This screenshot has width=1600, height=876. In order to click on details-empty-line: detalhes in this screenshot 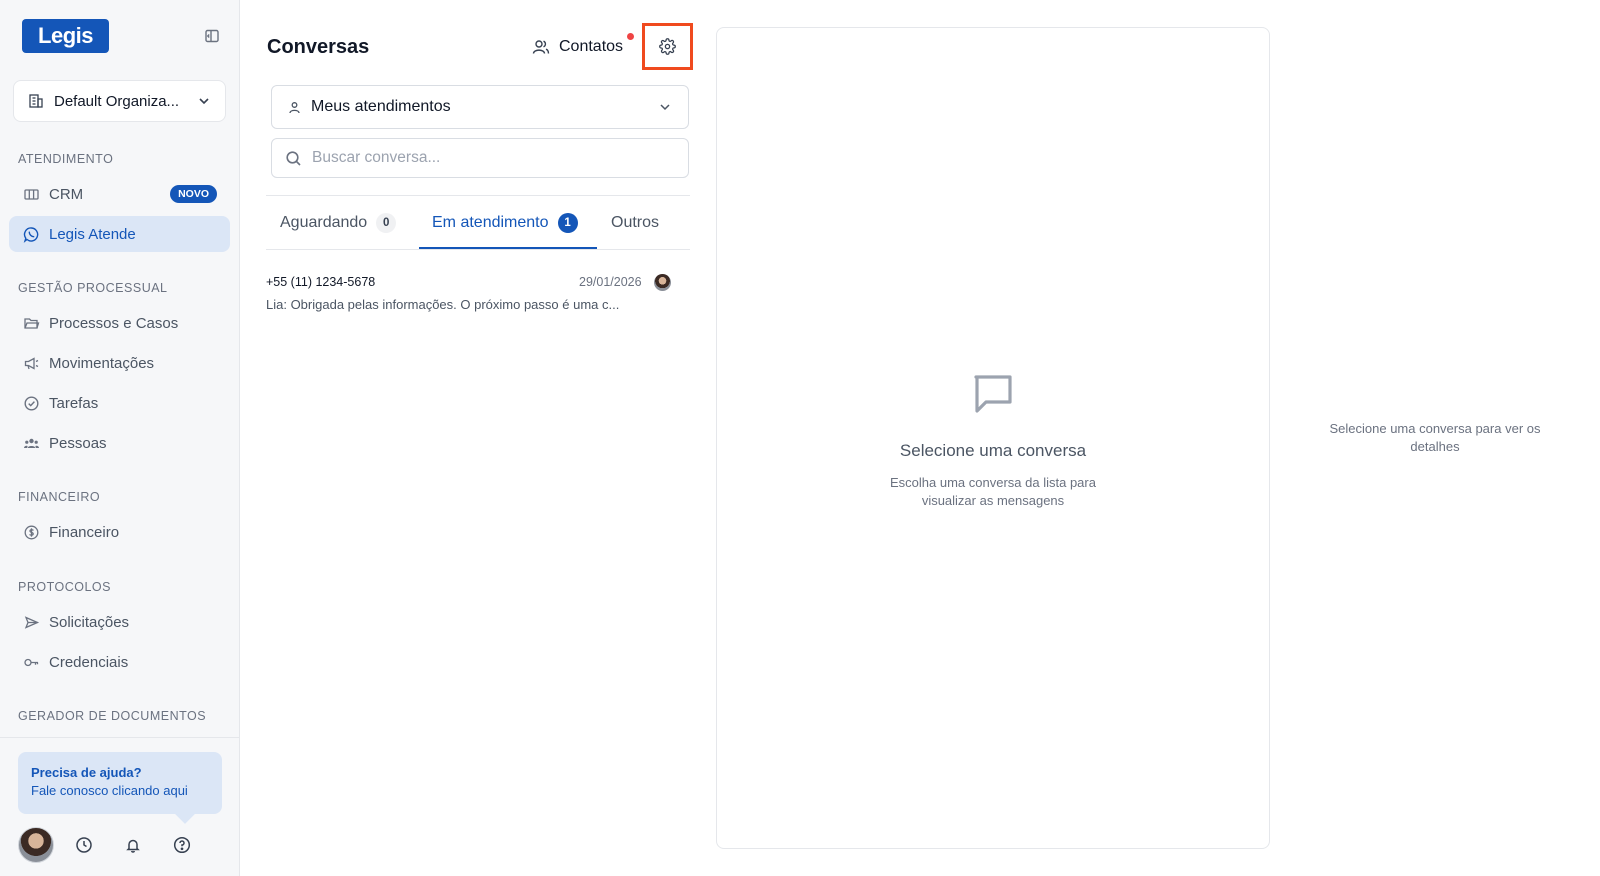, I will do `click(1435, 446)`.